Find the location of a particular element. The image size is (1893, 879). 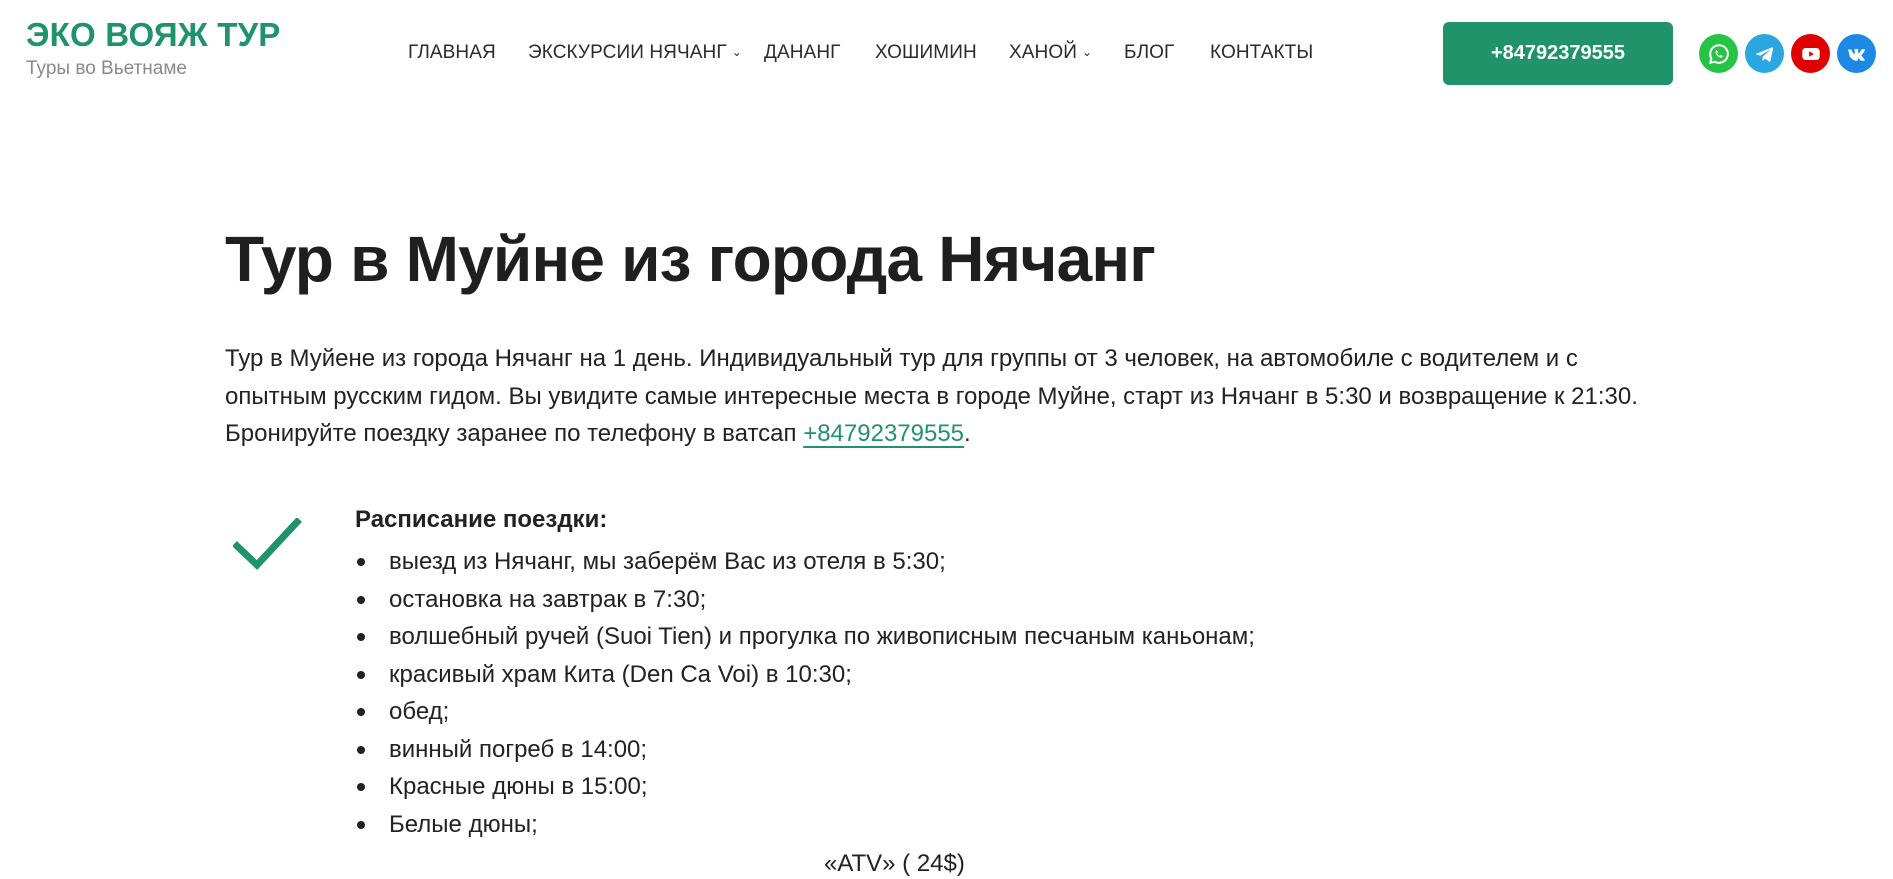

nav-item-blog: БЛОГ is located at coordinates (1149, 53).